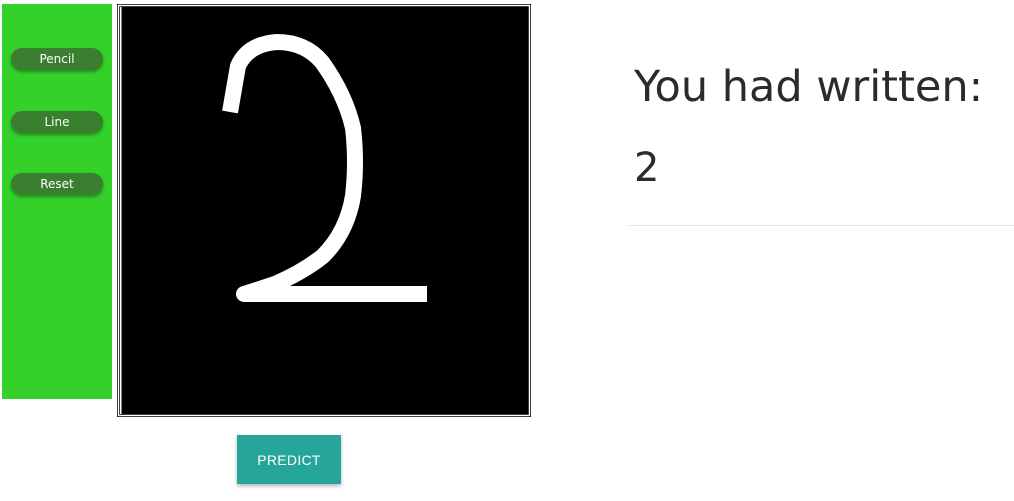 Image resolution: width=1014 pixels, height=501 pixels. What do you see at coordinates (324, 168) in the screenshot?
I see `drawn-digit-stroke` at bounding box center [324, 168].